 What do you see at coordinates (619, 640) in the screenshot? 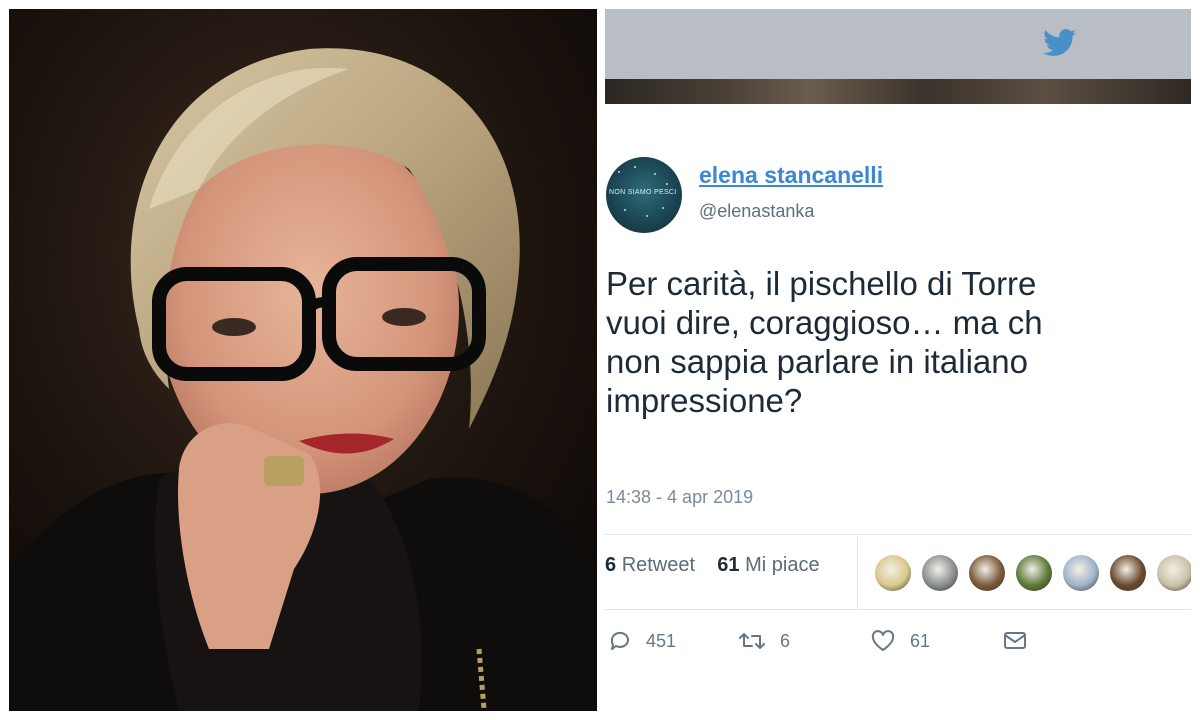
I see `reply-icon` at bounding box center [619, 640].